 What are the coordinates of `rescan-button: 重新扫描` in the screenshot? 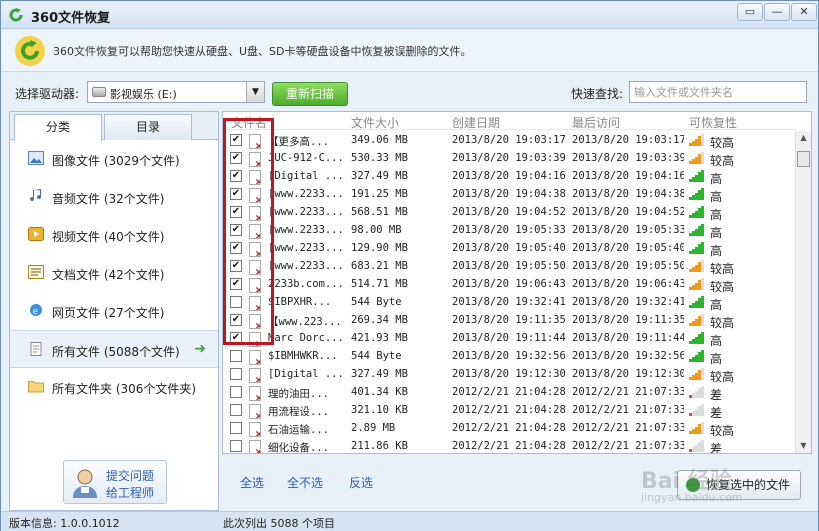 It's located at (310, 94).